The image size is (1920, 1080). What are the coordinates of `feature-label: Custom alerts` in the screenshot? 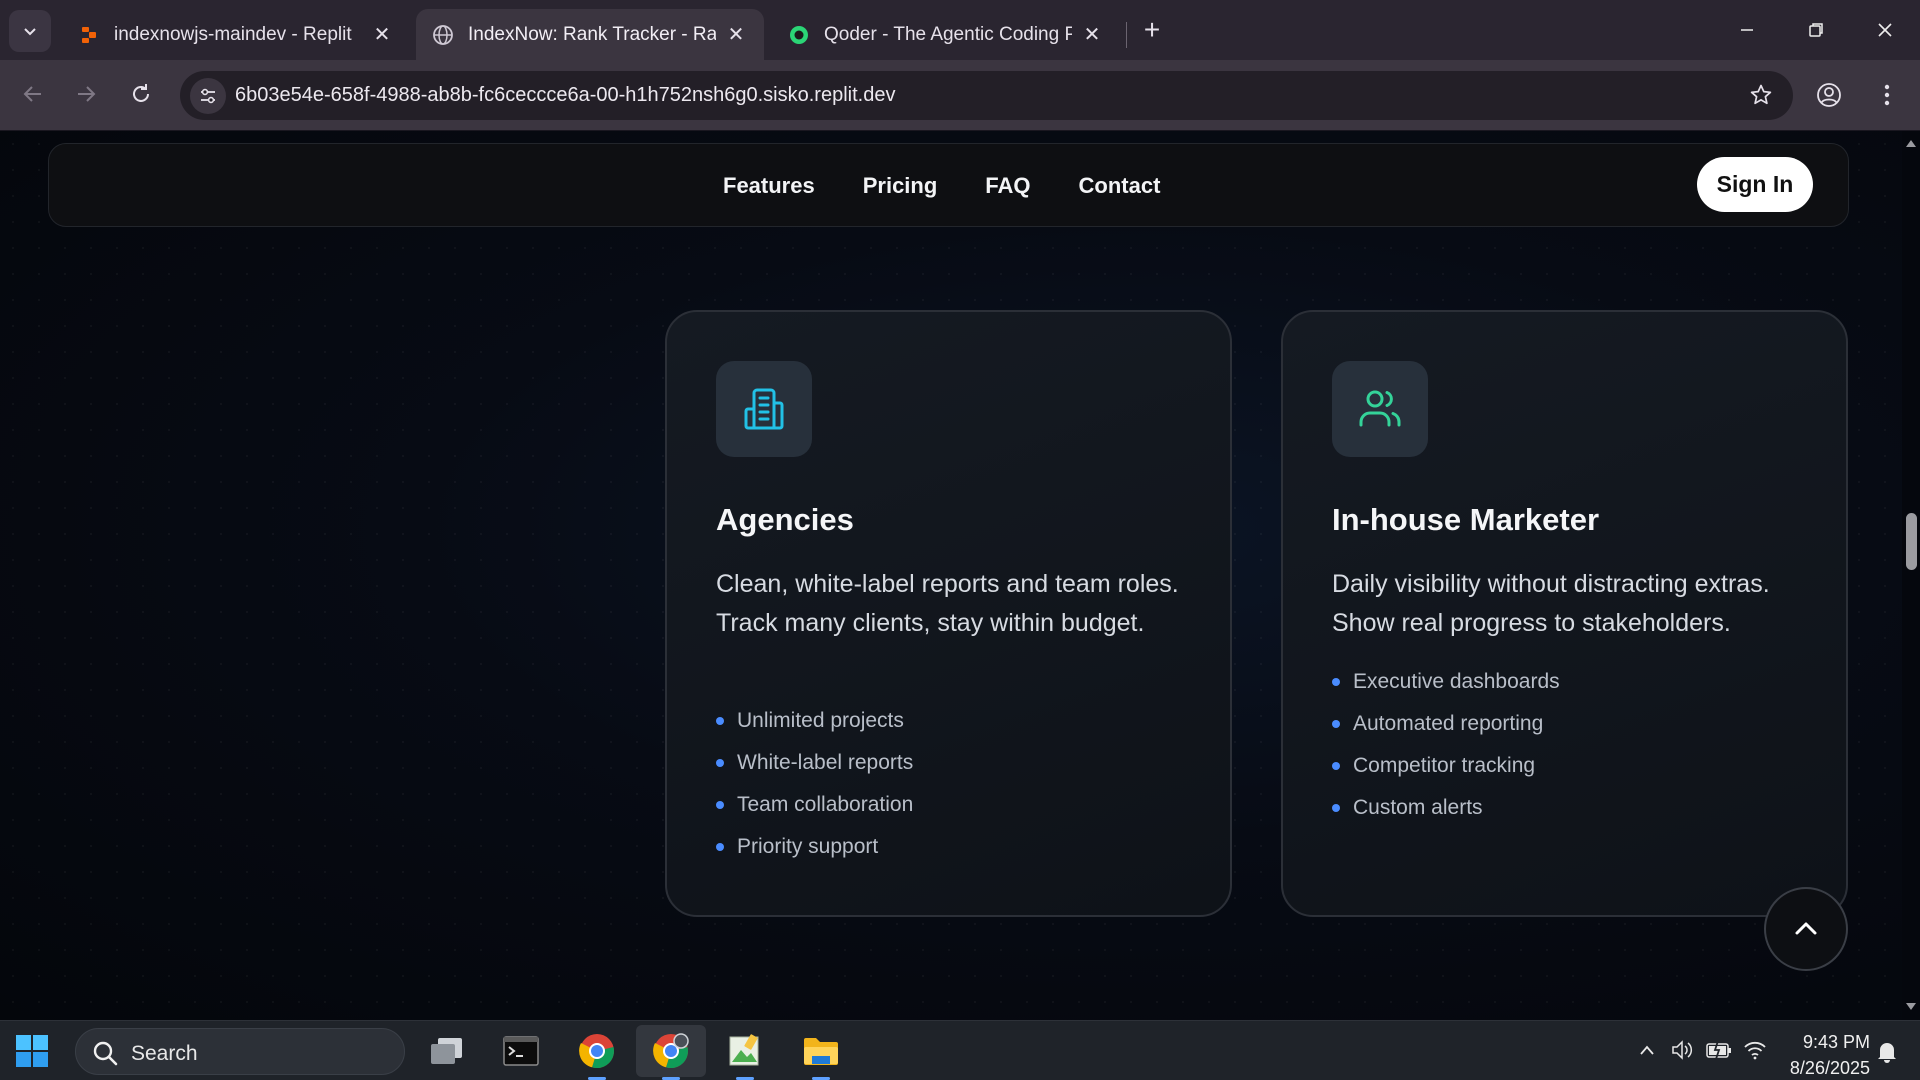 It's located at (1418, 807).